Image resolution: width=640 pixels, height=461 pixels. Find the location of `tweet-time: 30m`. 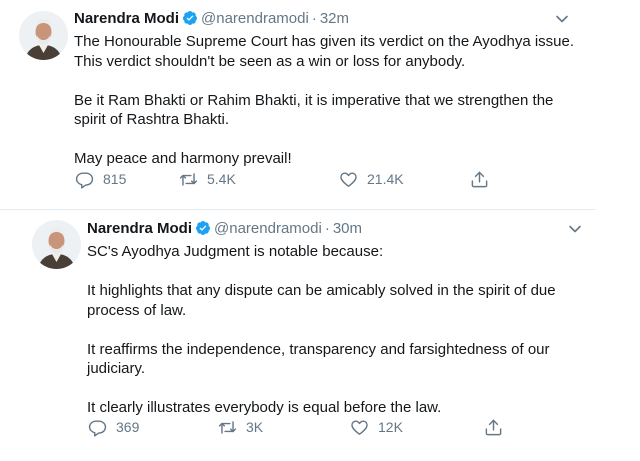

tweet-time: 30m is located at coordinates (347, 228).